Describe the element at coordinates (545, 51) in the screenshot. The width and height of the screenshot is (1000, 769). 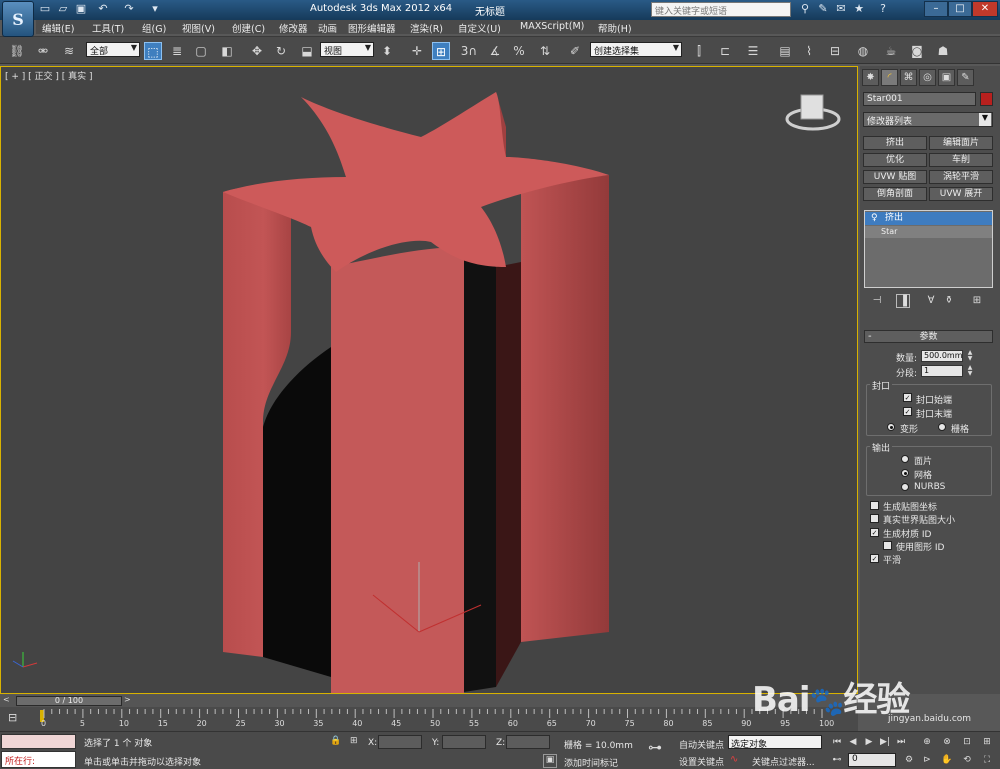
I see `spinner-snap-icon: ⇅` at that location.